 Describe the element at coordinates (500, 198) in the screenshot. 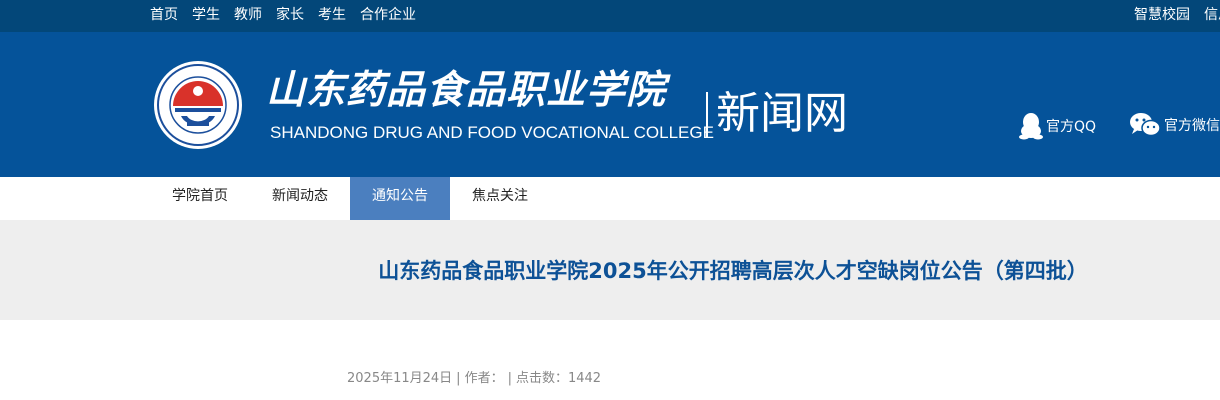

I see `nav-item-focus: 焦点关注` at that location.